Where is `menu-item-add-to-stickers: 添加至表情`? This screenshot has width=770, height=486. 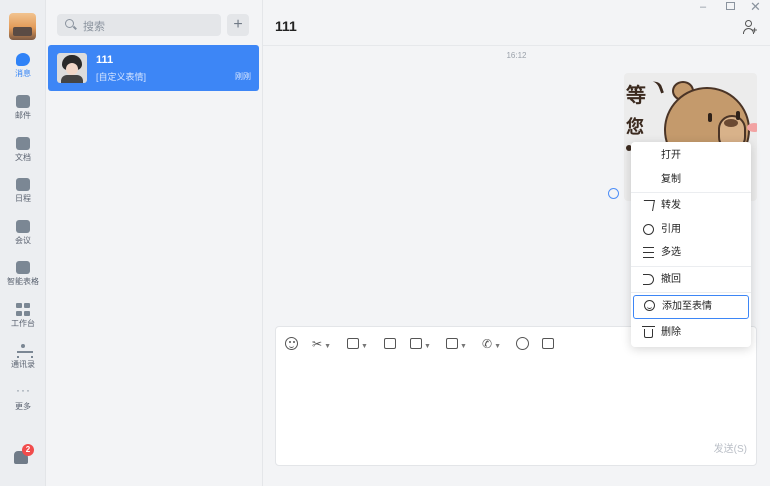 menu-item-add-to-stickers: 添加至表情 is located at coordinates (691, 307).